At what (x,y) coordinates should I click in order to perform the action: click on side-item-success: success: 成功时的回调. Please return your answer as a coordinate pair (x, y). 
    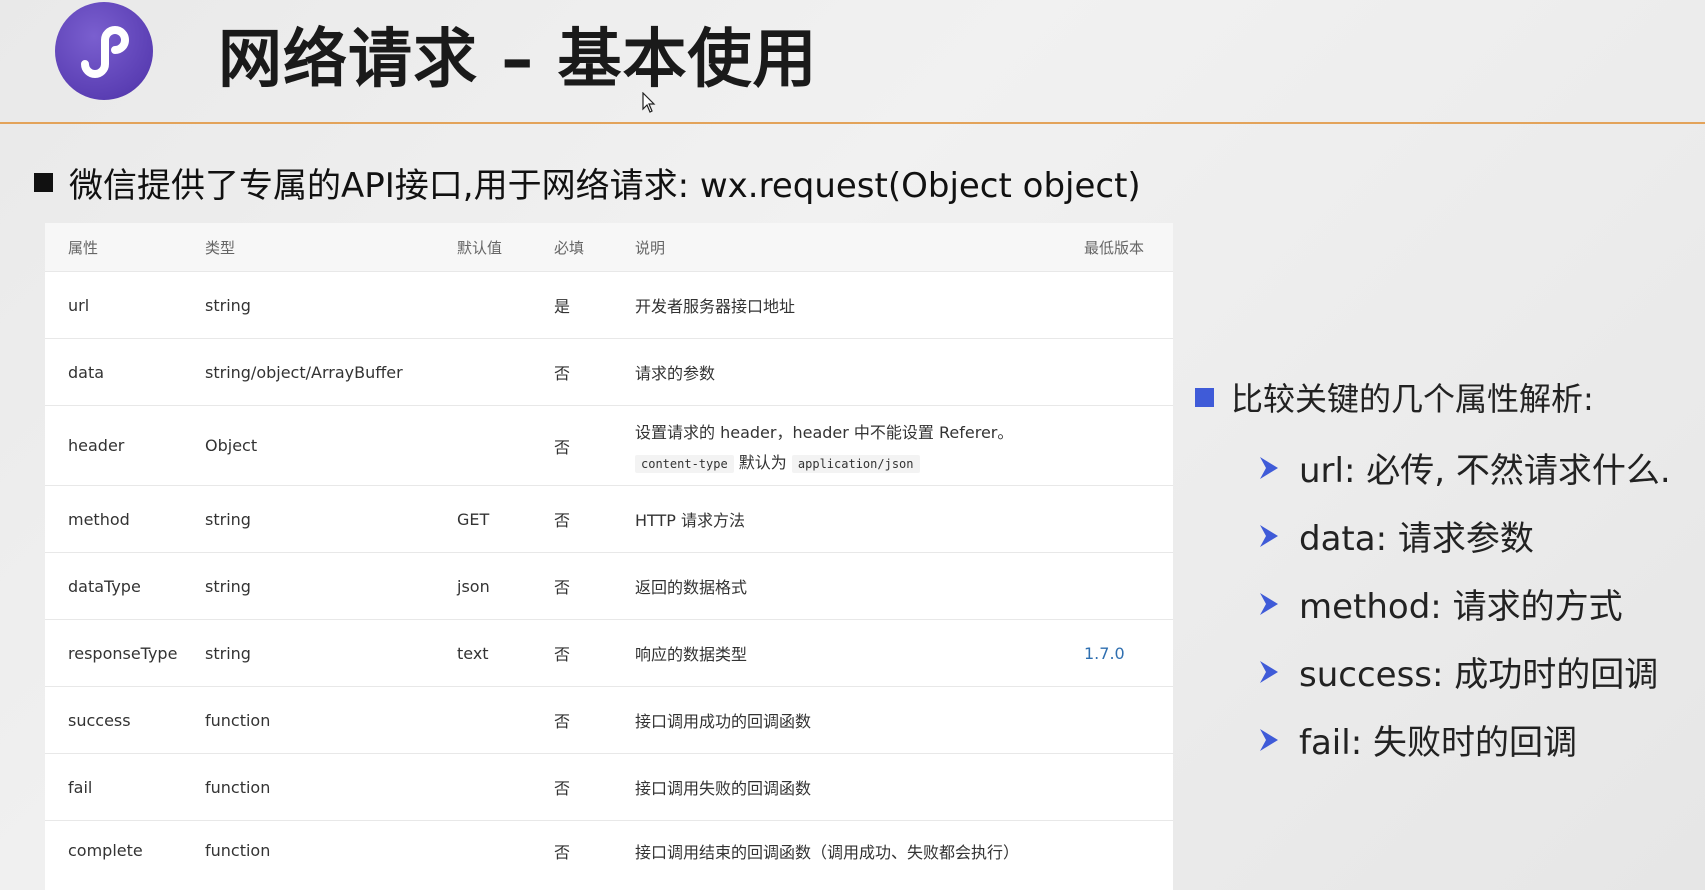
    Looking at the image, I should click on (1458, 671).